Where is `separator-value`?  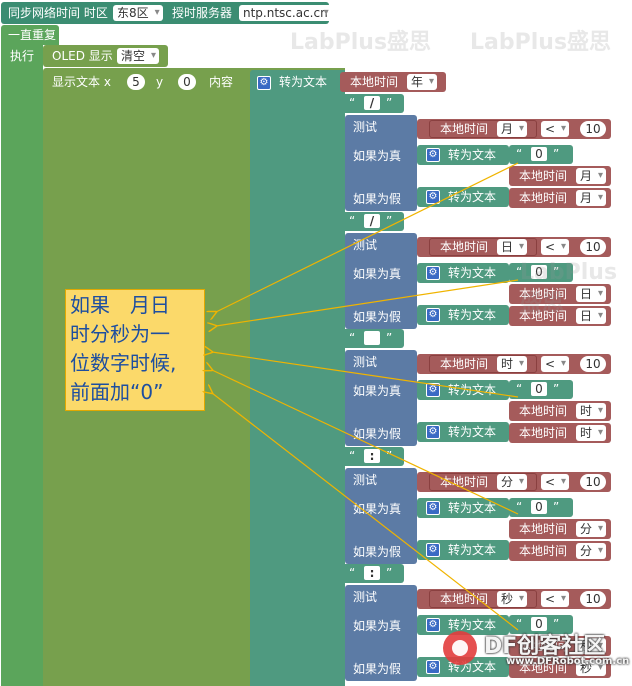
separator-value is located at coordinates (372, 338).